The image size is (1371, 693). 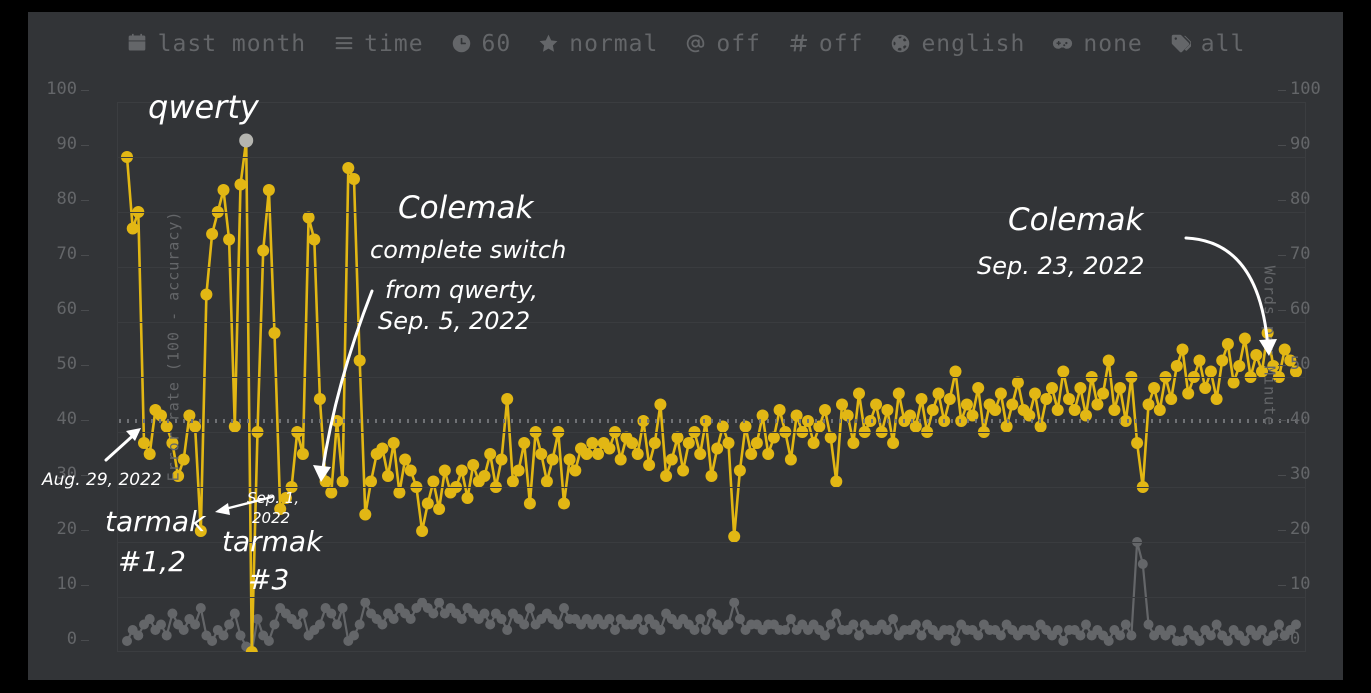 What do you see at coordinates (66, 199) in the screenshot?
I see `left-axis-tick-label: 80` at bounding box center [66, 199].